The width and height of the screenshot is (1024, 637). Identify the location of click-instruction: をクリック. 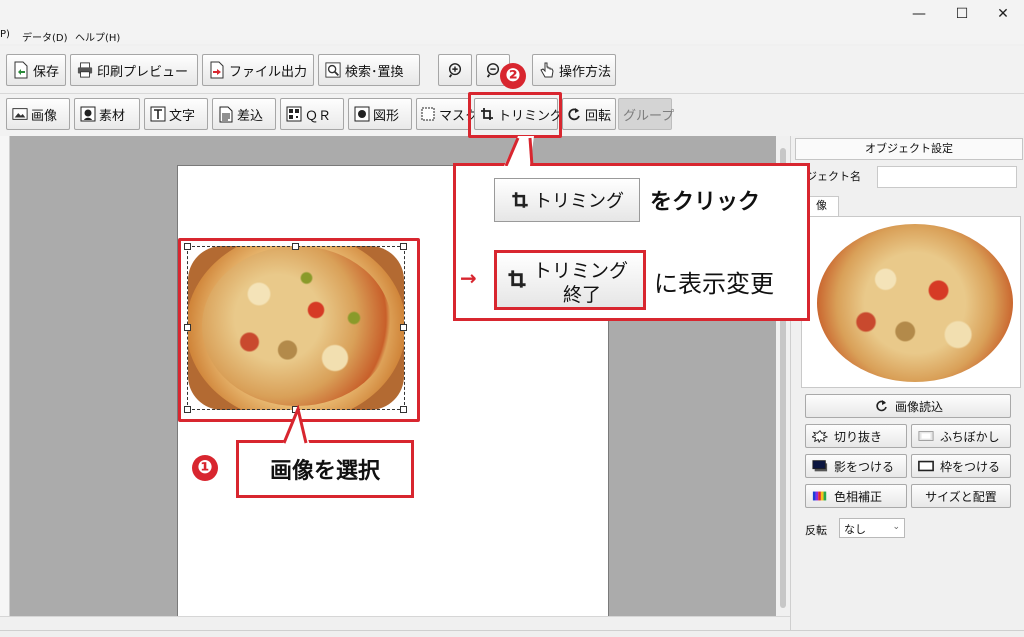
(705, 202).